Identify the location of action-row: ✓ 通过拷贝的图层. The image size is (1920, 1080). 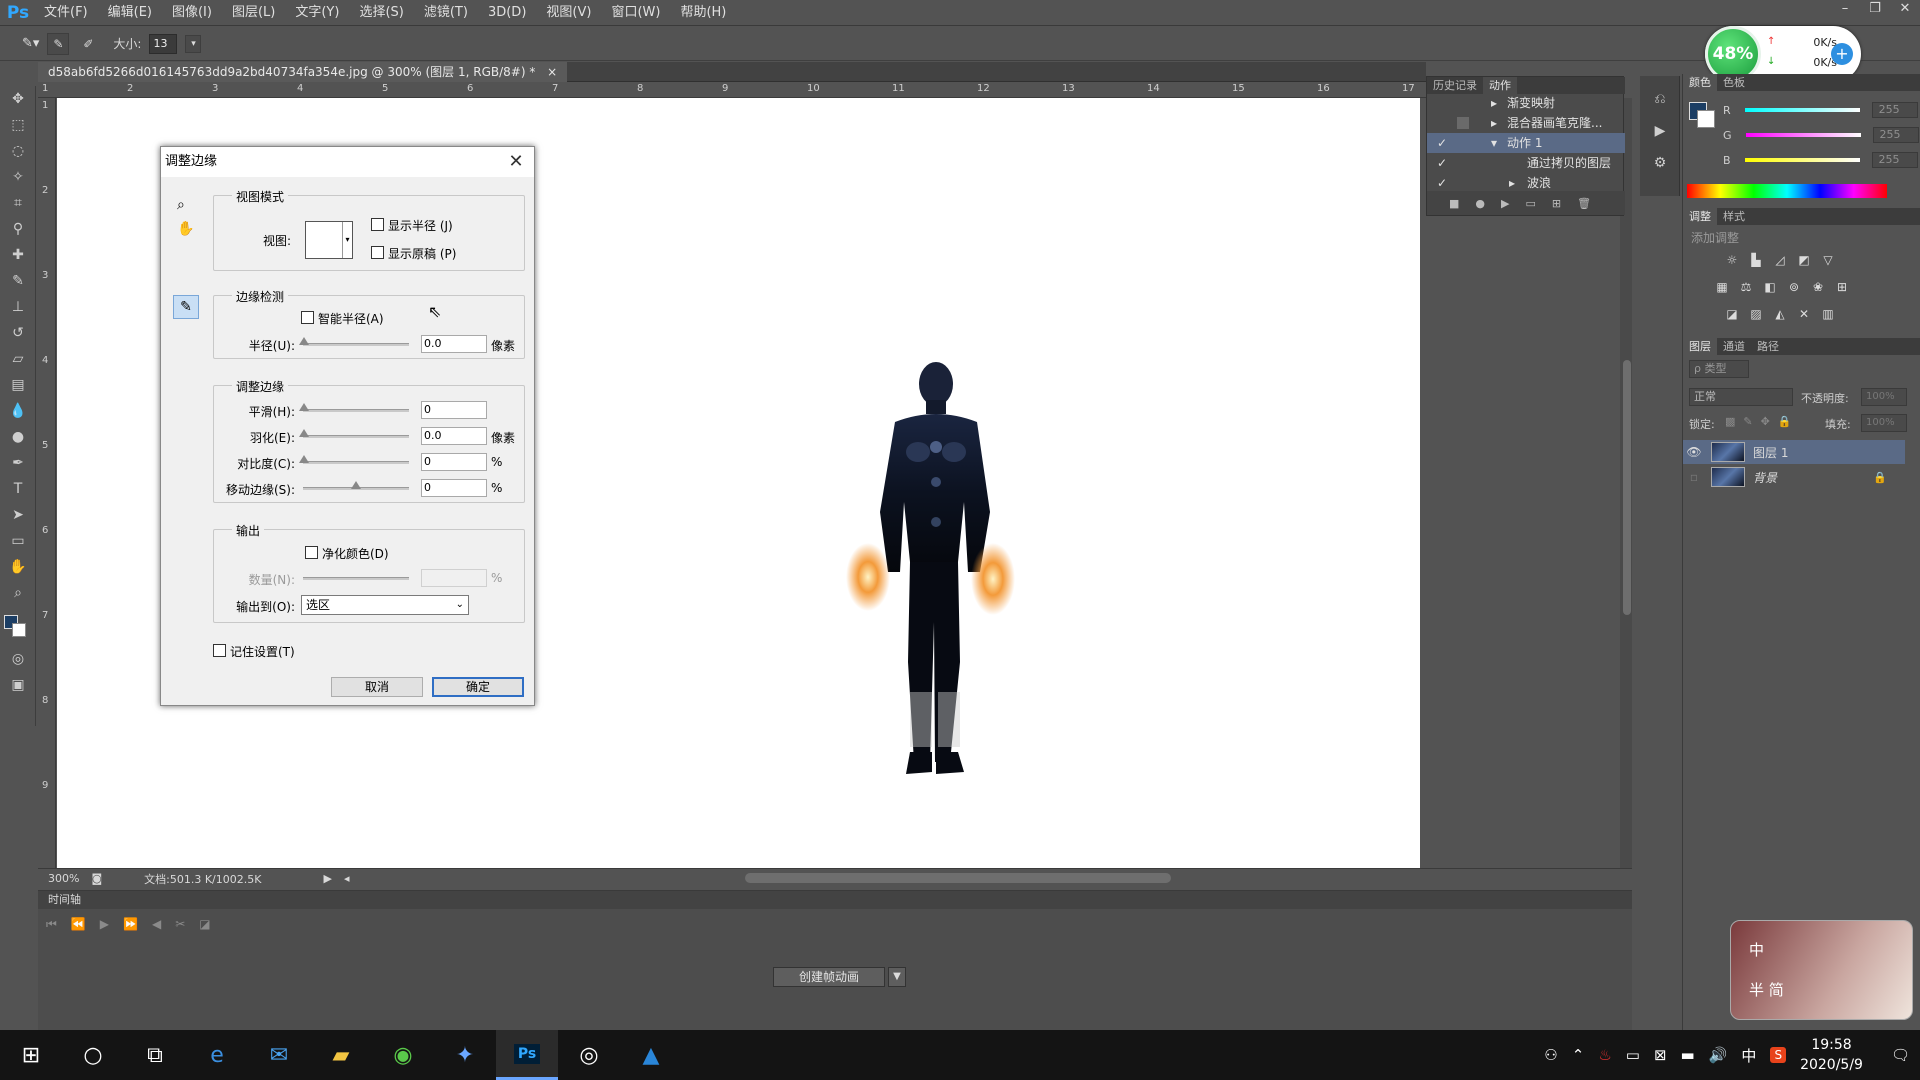
(1526, 163).